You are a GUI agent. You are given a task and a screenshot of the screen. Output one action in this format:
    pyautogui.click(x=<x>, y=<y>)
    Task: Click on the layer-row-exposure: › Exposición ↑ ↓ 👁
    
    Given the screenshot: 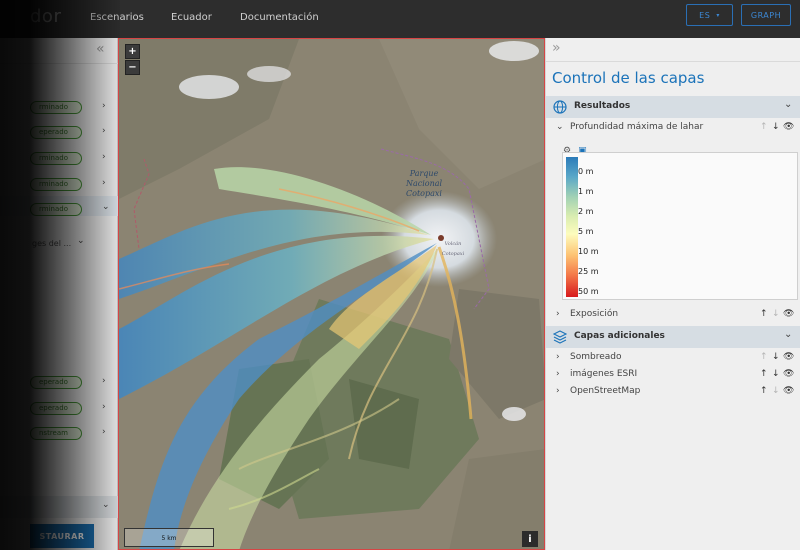 What is the action you would take?
    pyautogui.click(x=673, y=315)
    